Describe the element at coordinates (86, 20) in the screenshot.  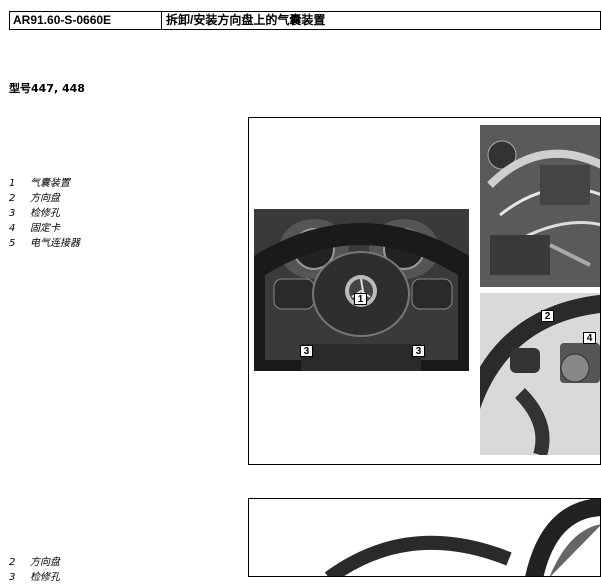
I see `document-code: AR91.60-S-0660E` at that location.